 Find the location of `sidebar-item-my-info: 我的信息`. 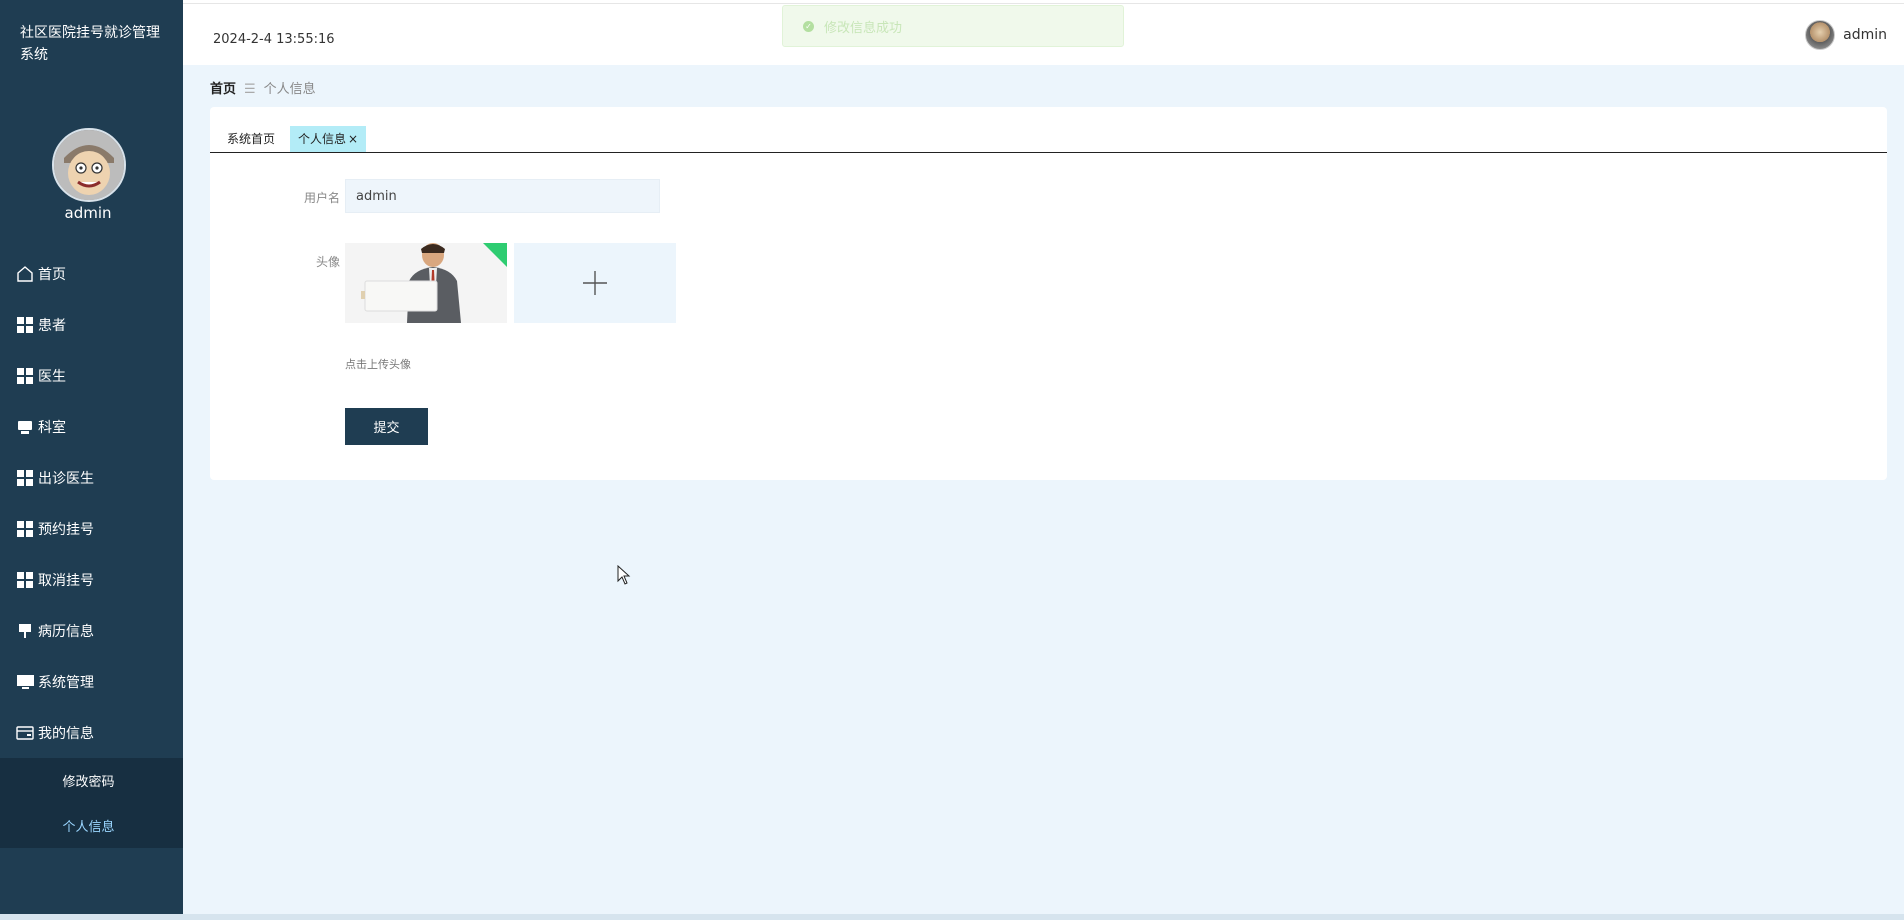

sidebar-item-my-info: 我的信息 is located at coordinates (91, 732).